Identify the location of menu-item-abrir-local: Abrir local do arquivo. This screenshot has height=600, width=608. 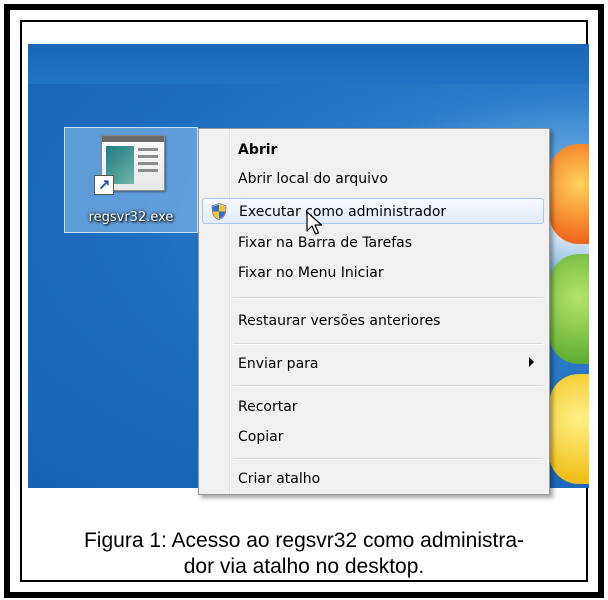
(373, 179).